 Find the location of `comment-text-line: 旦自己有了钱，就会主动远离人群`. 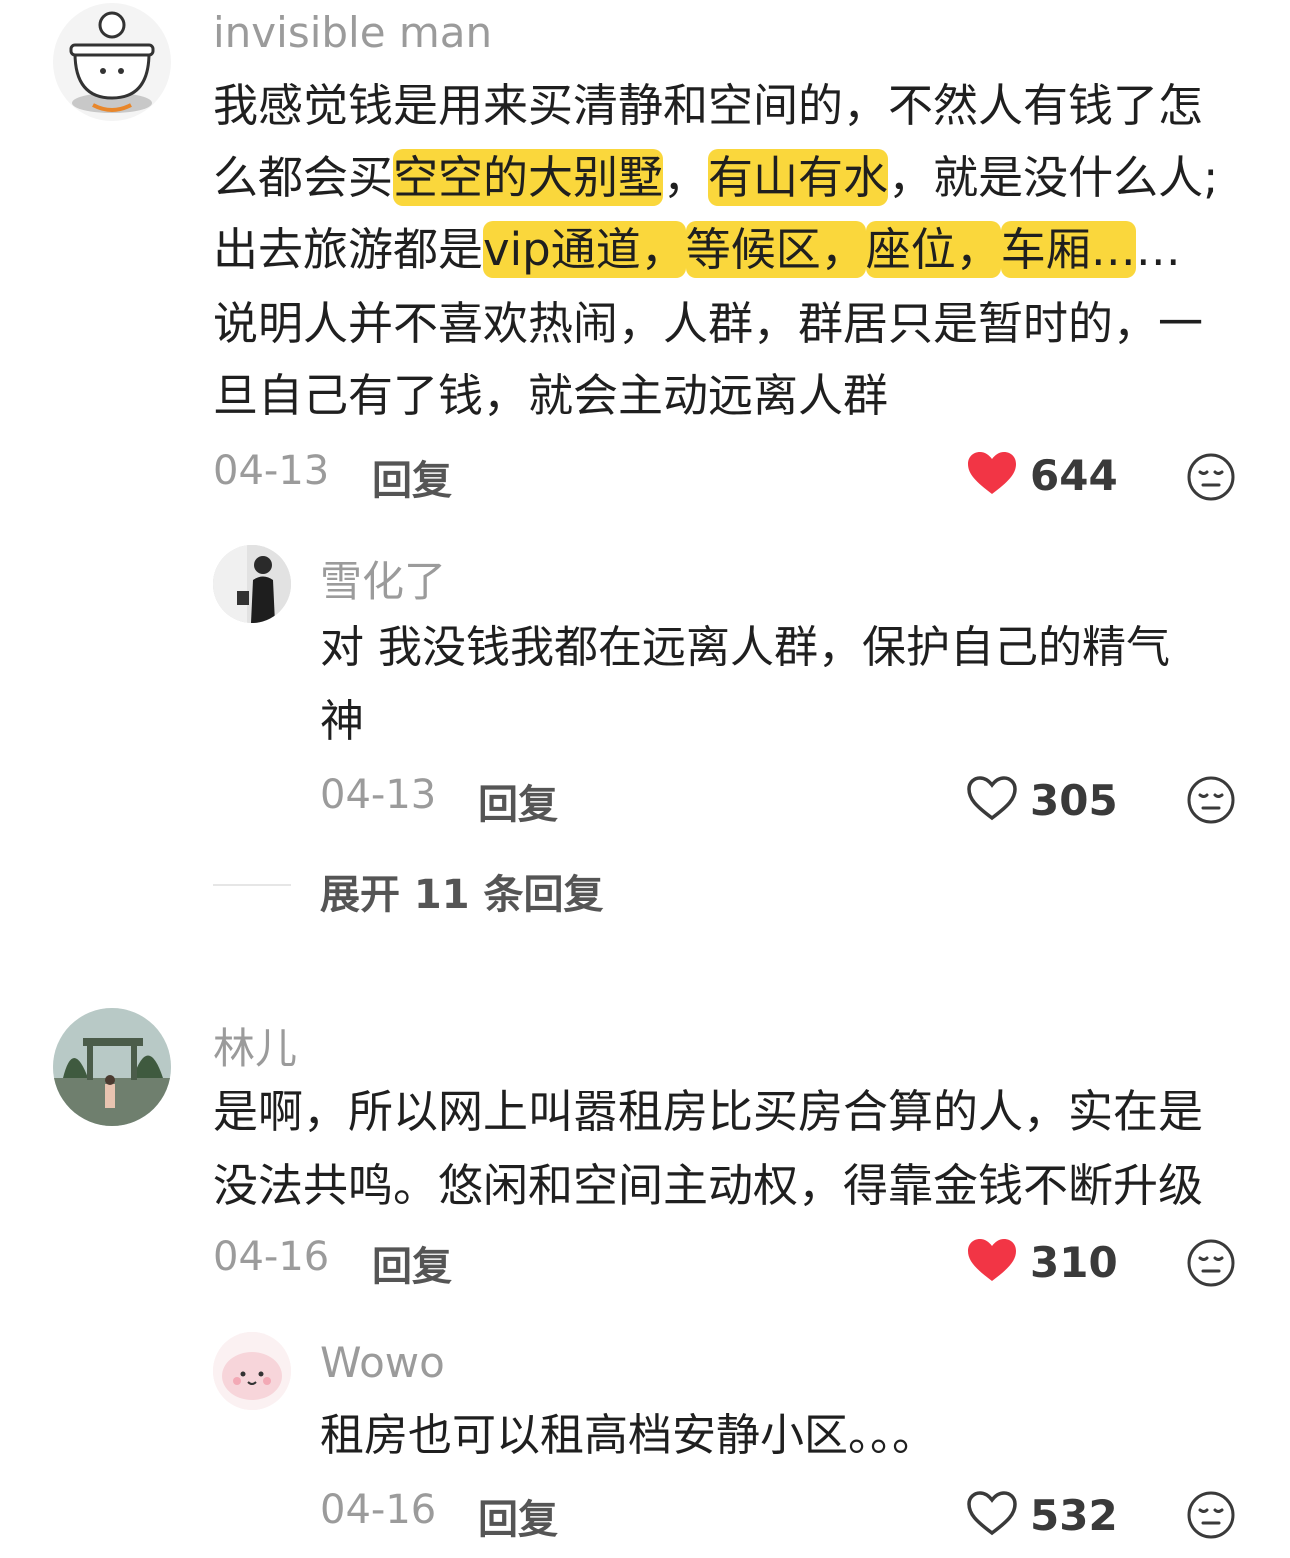

comment-text-line: 旦自己有了钱，就会主动远离人群 is located at coordinates (550, 396).